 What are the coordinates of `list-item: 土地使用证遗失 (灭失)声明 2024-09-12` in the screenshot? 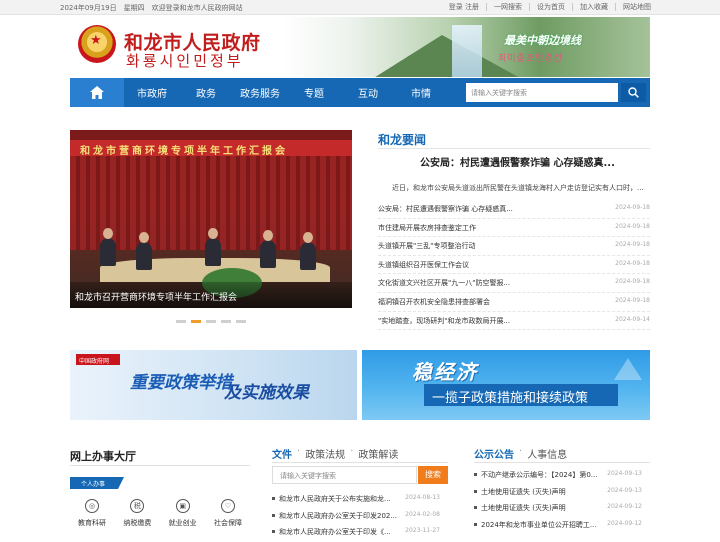 It's located at (562, 509).